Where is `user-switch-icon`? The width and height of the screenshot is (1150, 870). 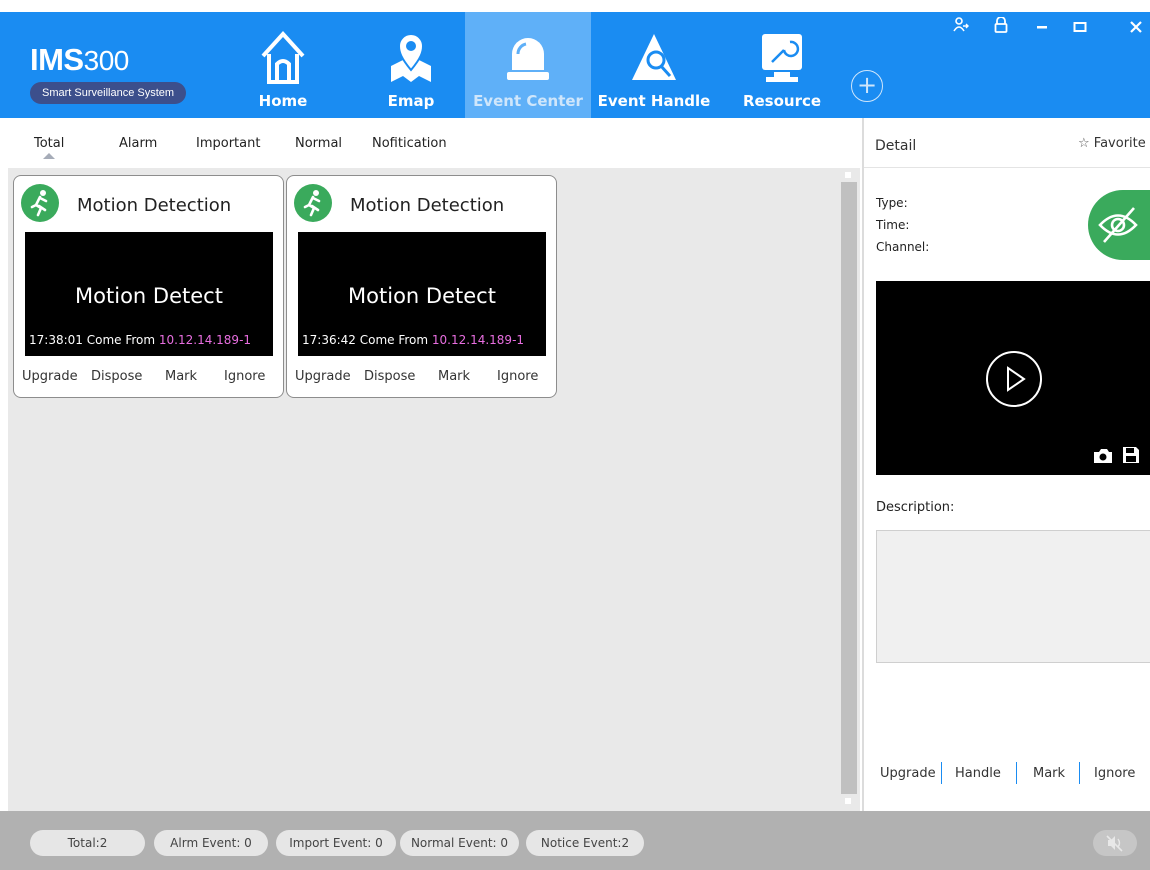
user-switch-icon is located at coordinates (961, 28).